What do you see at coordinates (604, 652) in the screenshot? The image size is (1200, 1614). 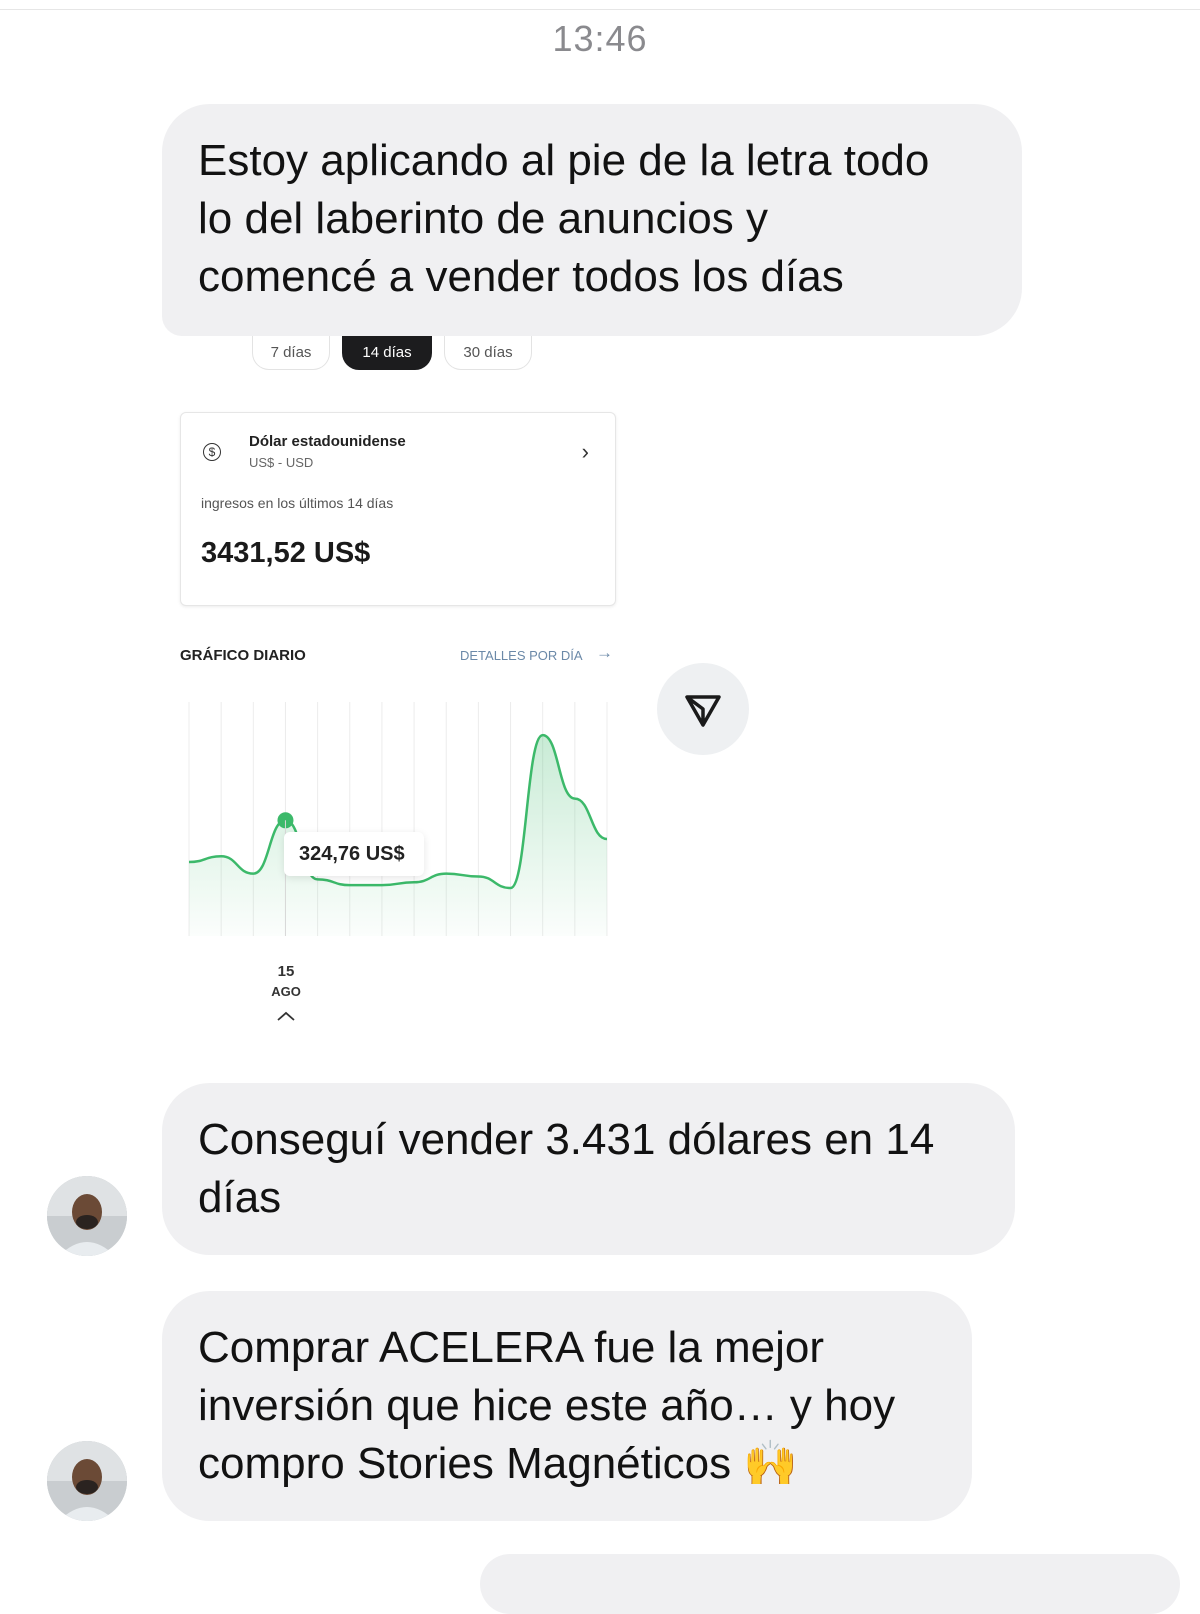 I see `arrow-right-icon: →` at bounding box center [604, 652].